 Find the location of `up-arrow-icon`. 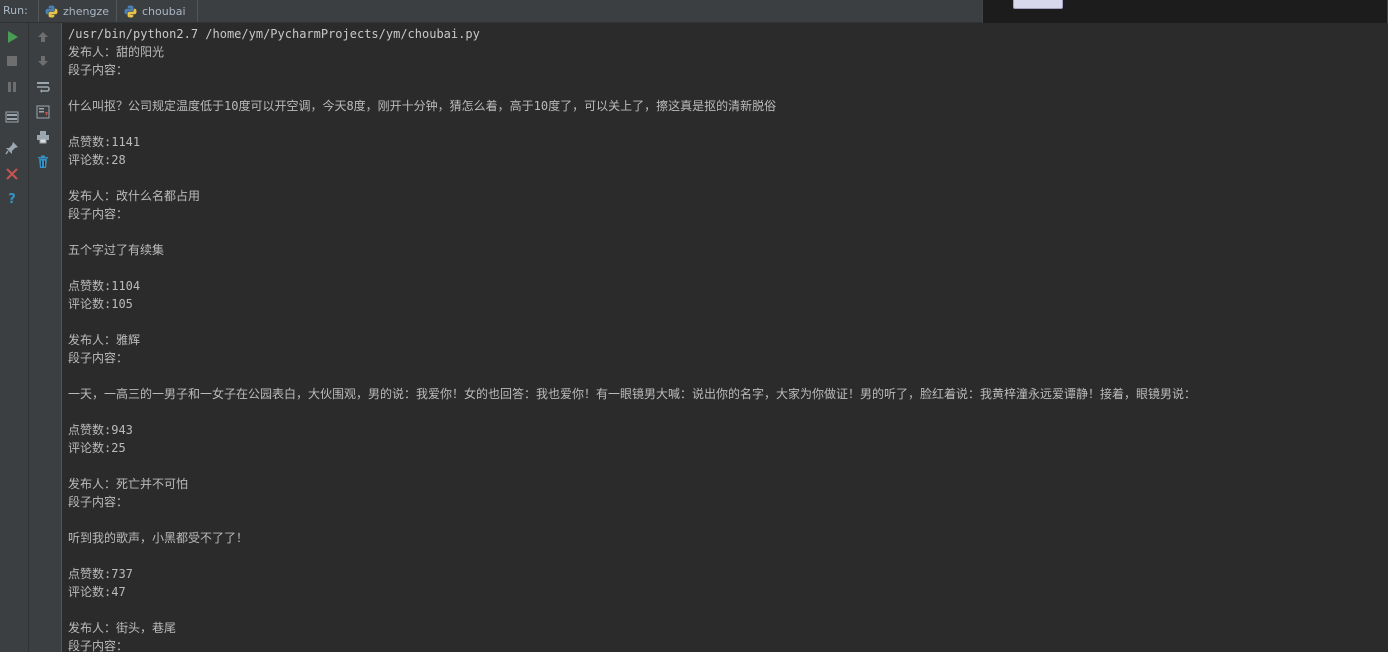

up-arrow-icon is located at coordinates (43, 37).